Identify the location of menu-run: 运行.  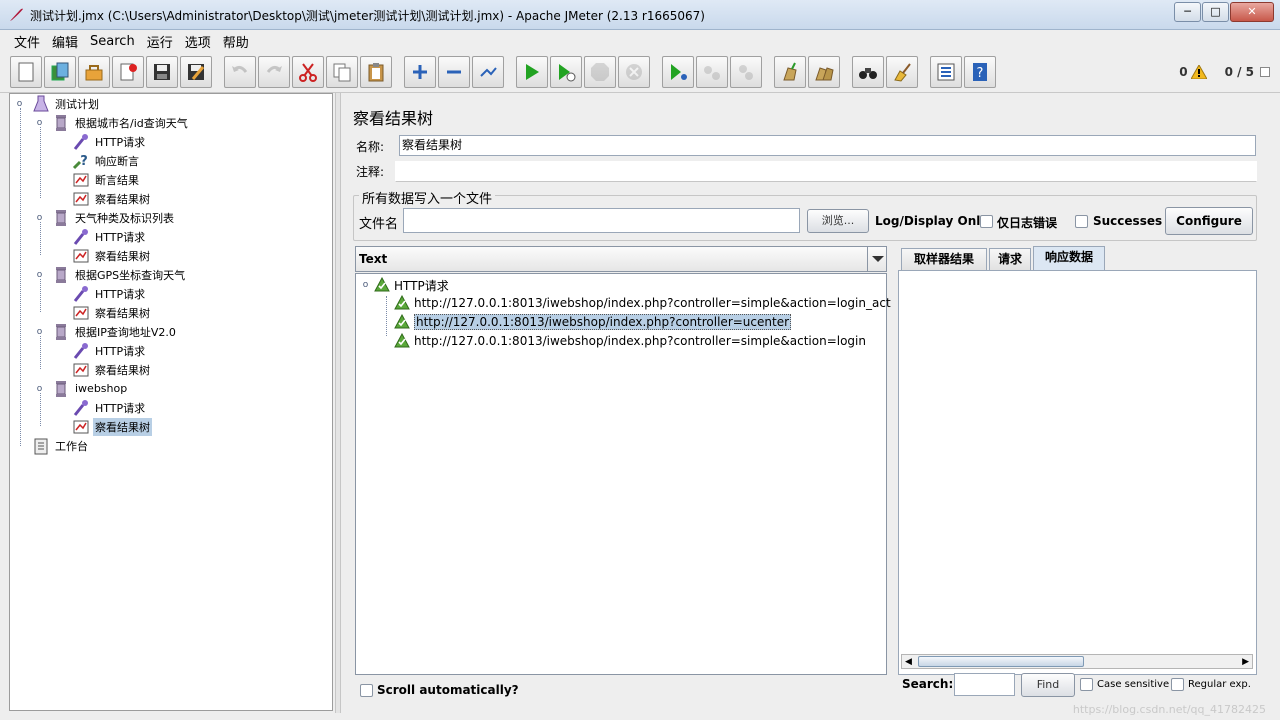
(160, 41).